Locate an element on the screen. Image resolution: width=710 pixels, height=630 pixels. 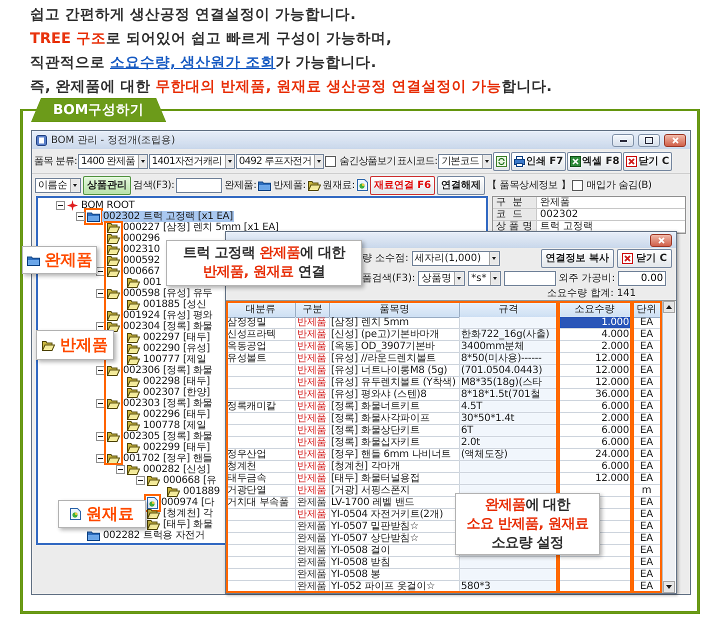
tree-item: 000296 is located at coordinates (141, 238).